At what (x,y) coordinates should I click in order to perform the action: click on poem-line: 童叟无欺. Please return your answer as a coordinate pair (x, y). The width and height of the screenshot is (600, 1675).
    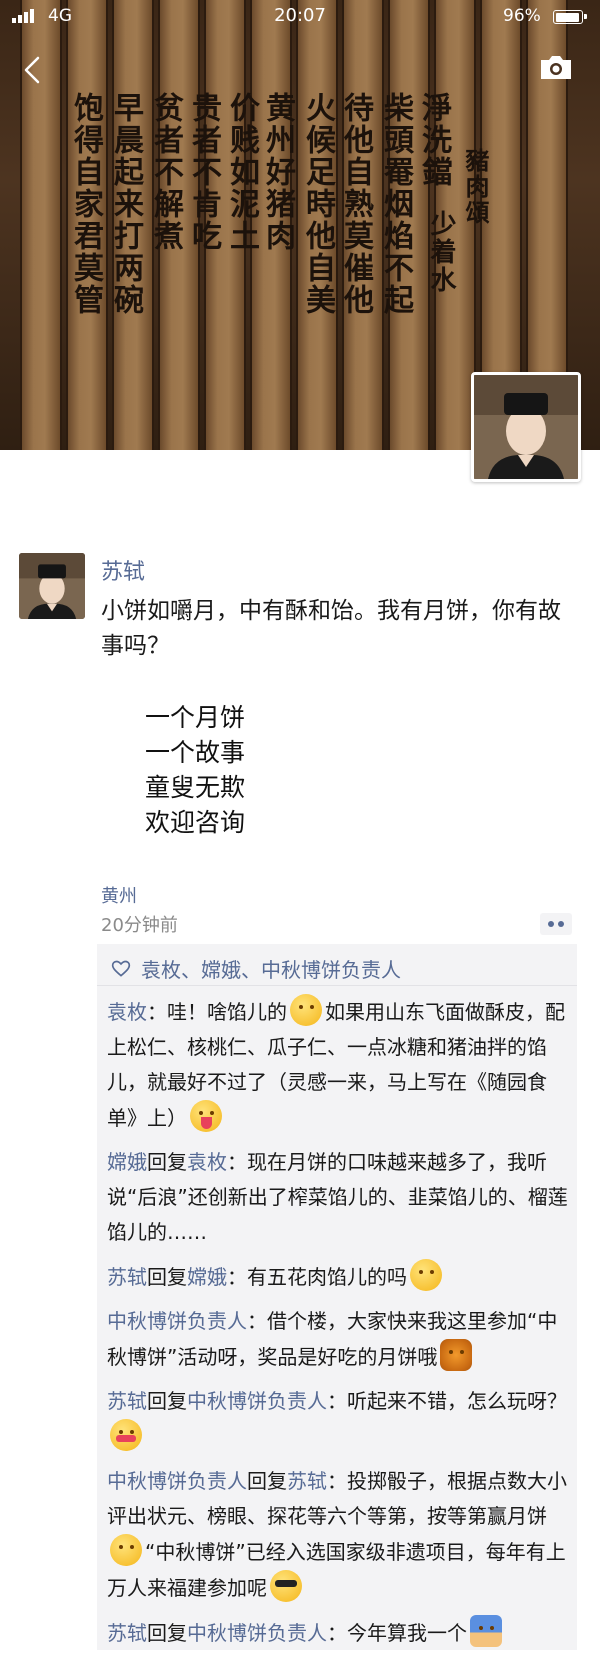
    Looking at the image, I should click on (195, 787).